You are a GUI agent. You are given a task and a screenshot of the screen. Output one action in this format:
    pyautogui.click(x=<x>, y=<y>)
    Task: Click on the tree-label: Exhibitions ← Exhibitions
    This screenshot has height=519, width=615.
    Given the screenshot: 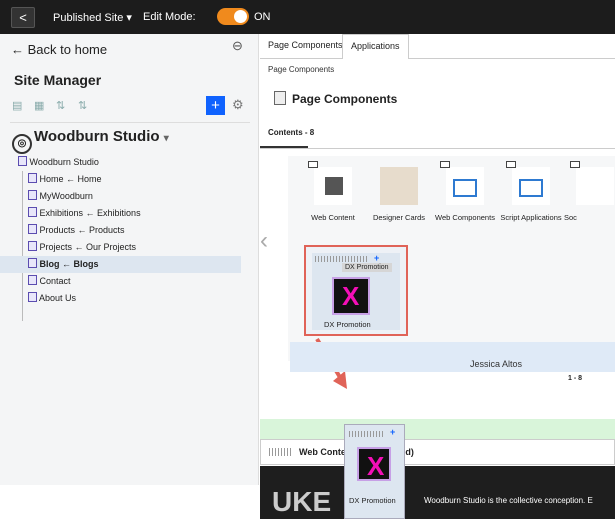 What is the action you would take?
    pyautogui.click(x=90, y=213)
    